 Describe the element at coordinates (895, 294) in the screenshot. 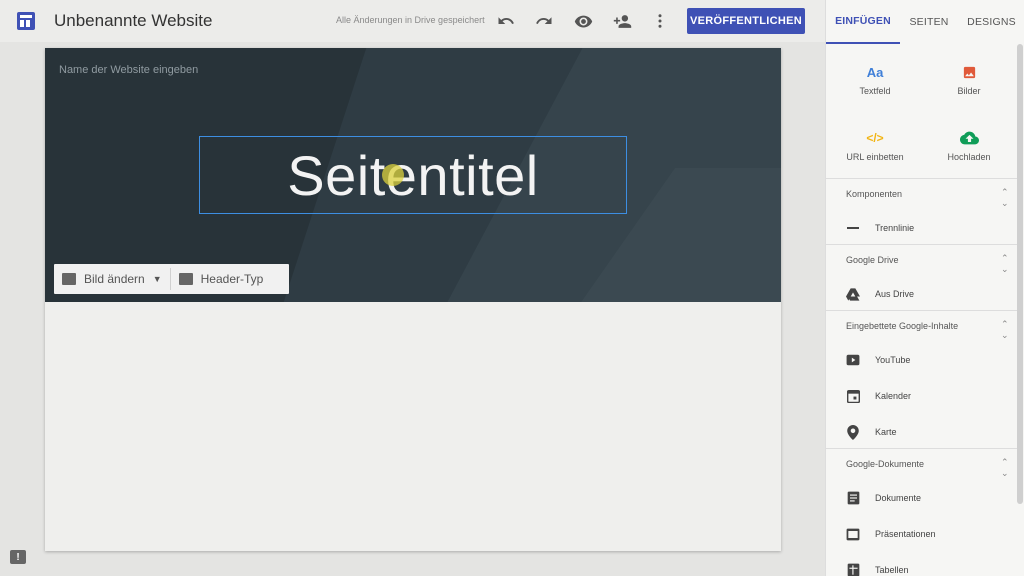

I see `item-label: Aus Drive` at that location.